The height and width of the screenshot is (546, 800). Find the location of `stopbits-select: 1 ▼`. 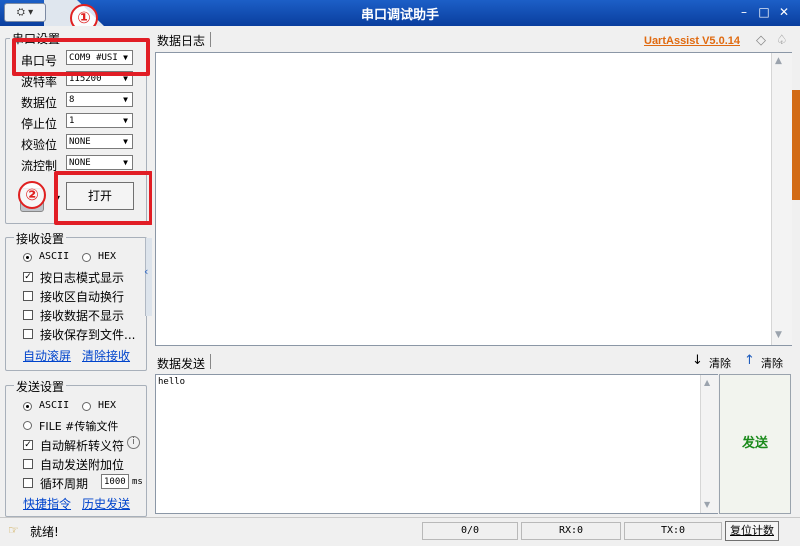

stopbits-select: 1 ▼ is located at coordinates (99, 120).